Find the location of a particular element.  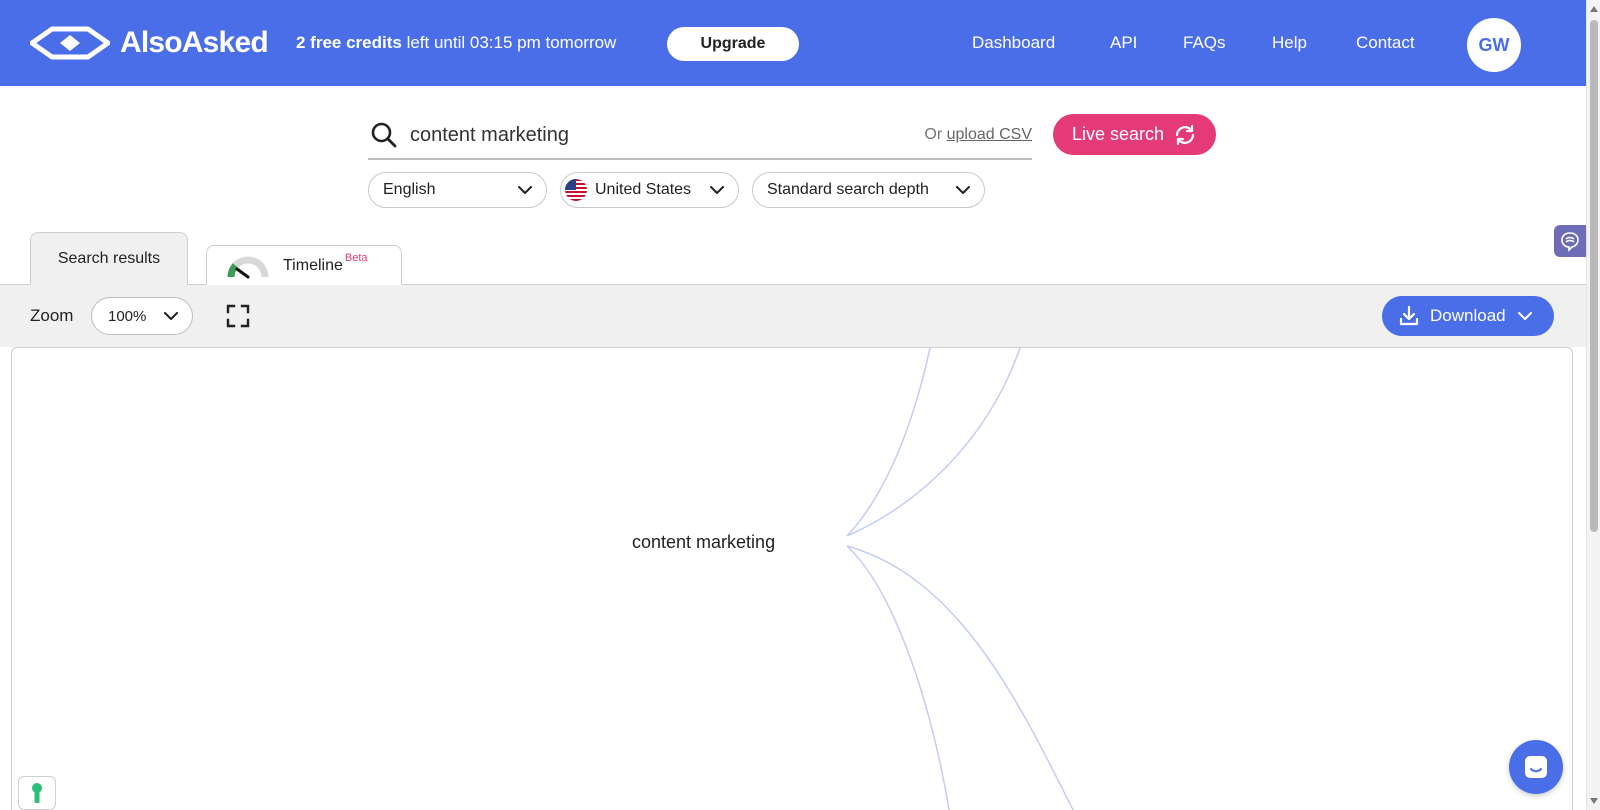

upload-csv-link: upload CSV is located at coordinates (989, 134).